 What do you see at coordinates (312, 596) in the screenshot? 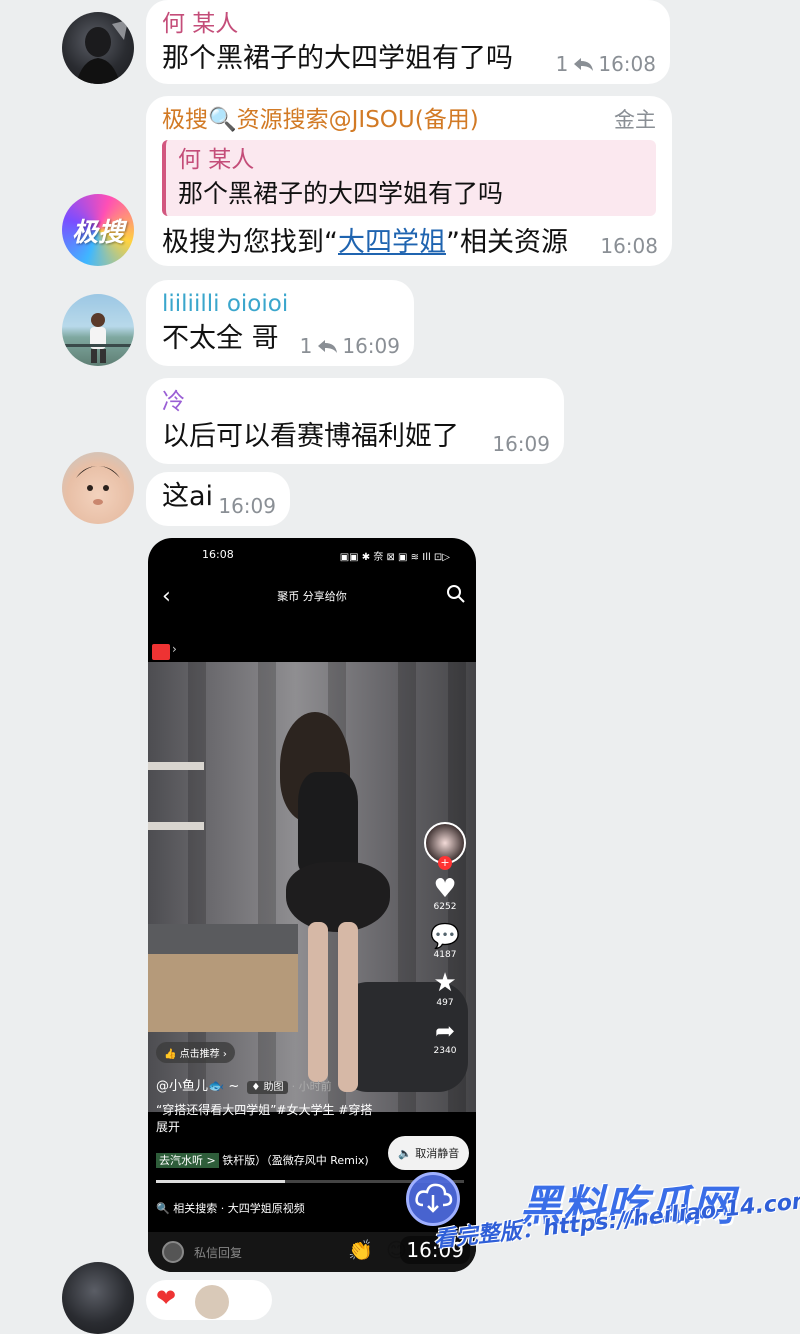
I see `phone-nav-title: 聚币 分享给你` at bounding box center [312, 596].